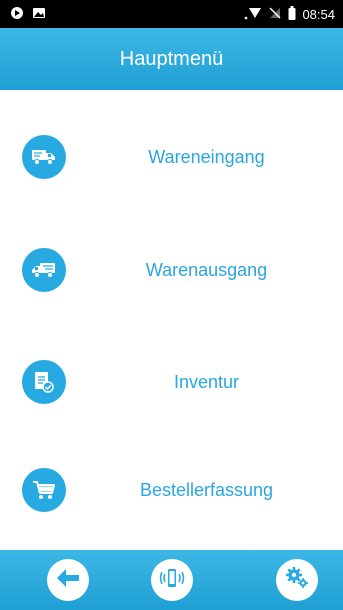 This screenshot has width=343, height=610. What do you see at coordinates (44, 157) in the screenshot?
I see `truck-incoming-icon` at bounding box center [44, 157].